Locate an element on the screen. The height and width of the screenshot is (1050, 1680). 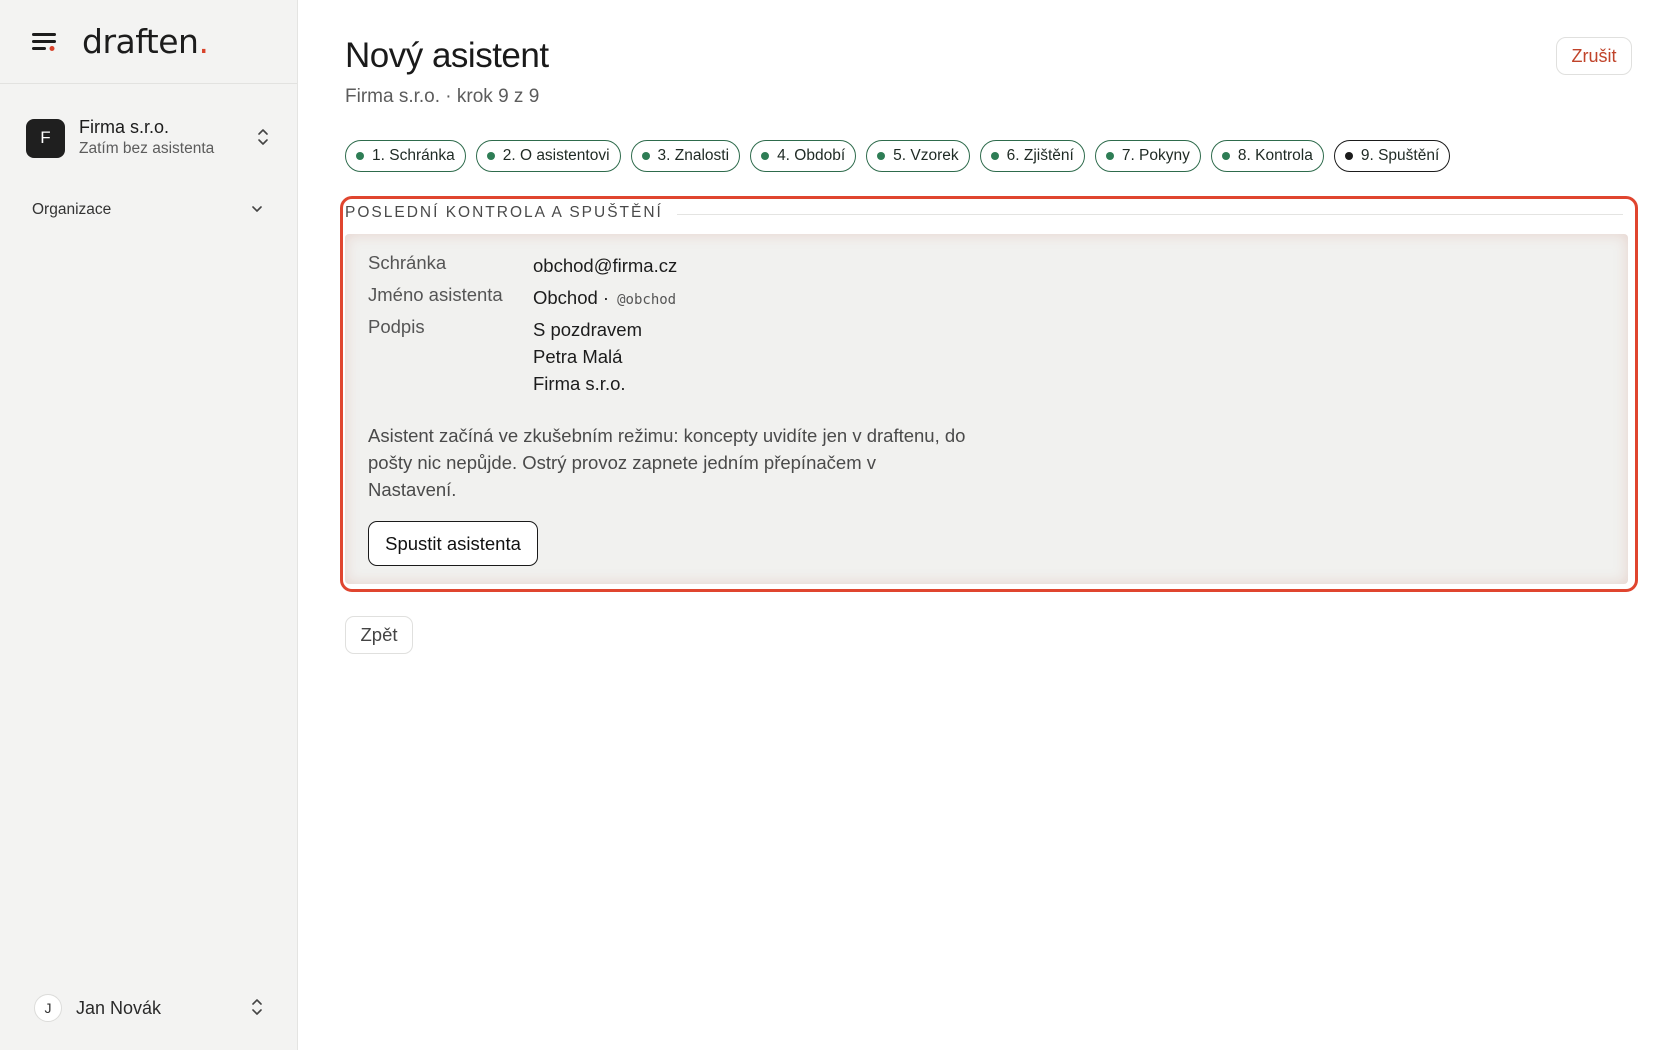
user-menu: J Jan Novák is located at coordinates (150, 1008).